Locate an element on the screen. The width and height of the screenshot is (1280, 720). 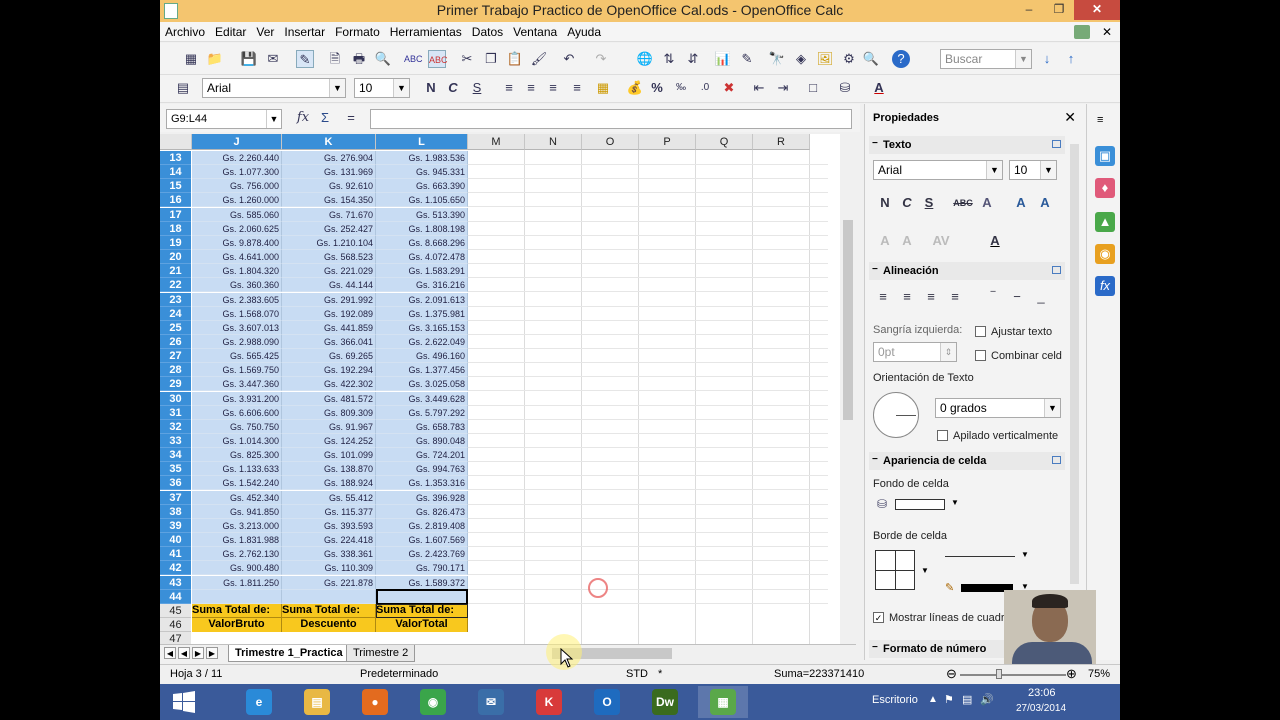
menu-editar: Editar is located at coordinates (230, 30).